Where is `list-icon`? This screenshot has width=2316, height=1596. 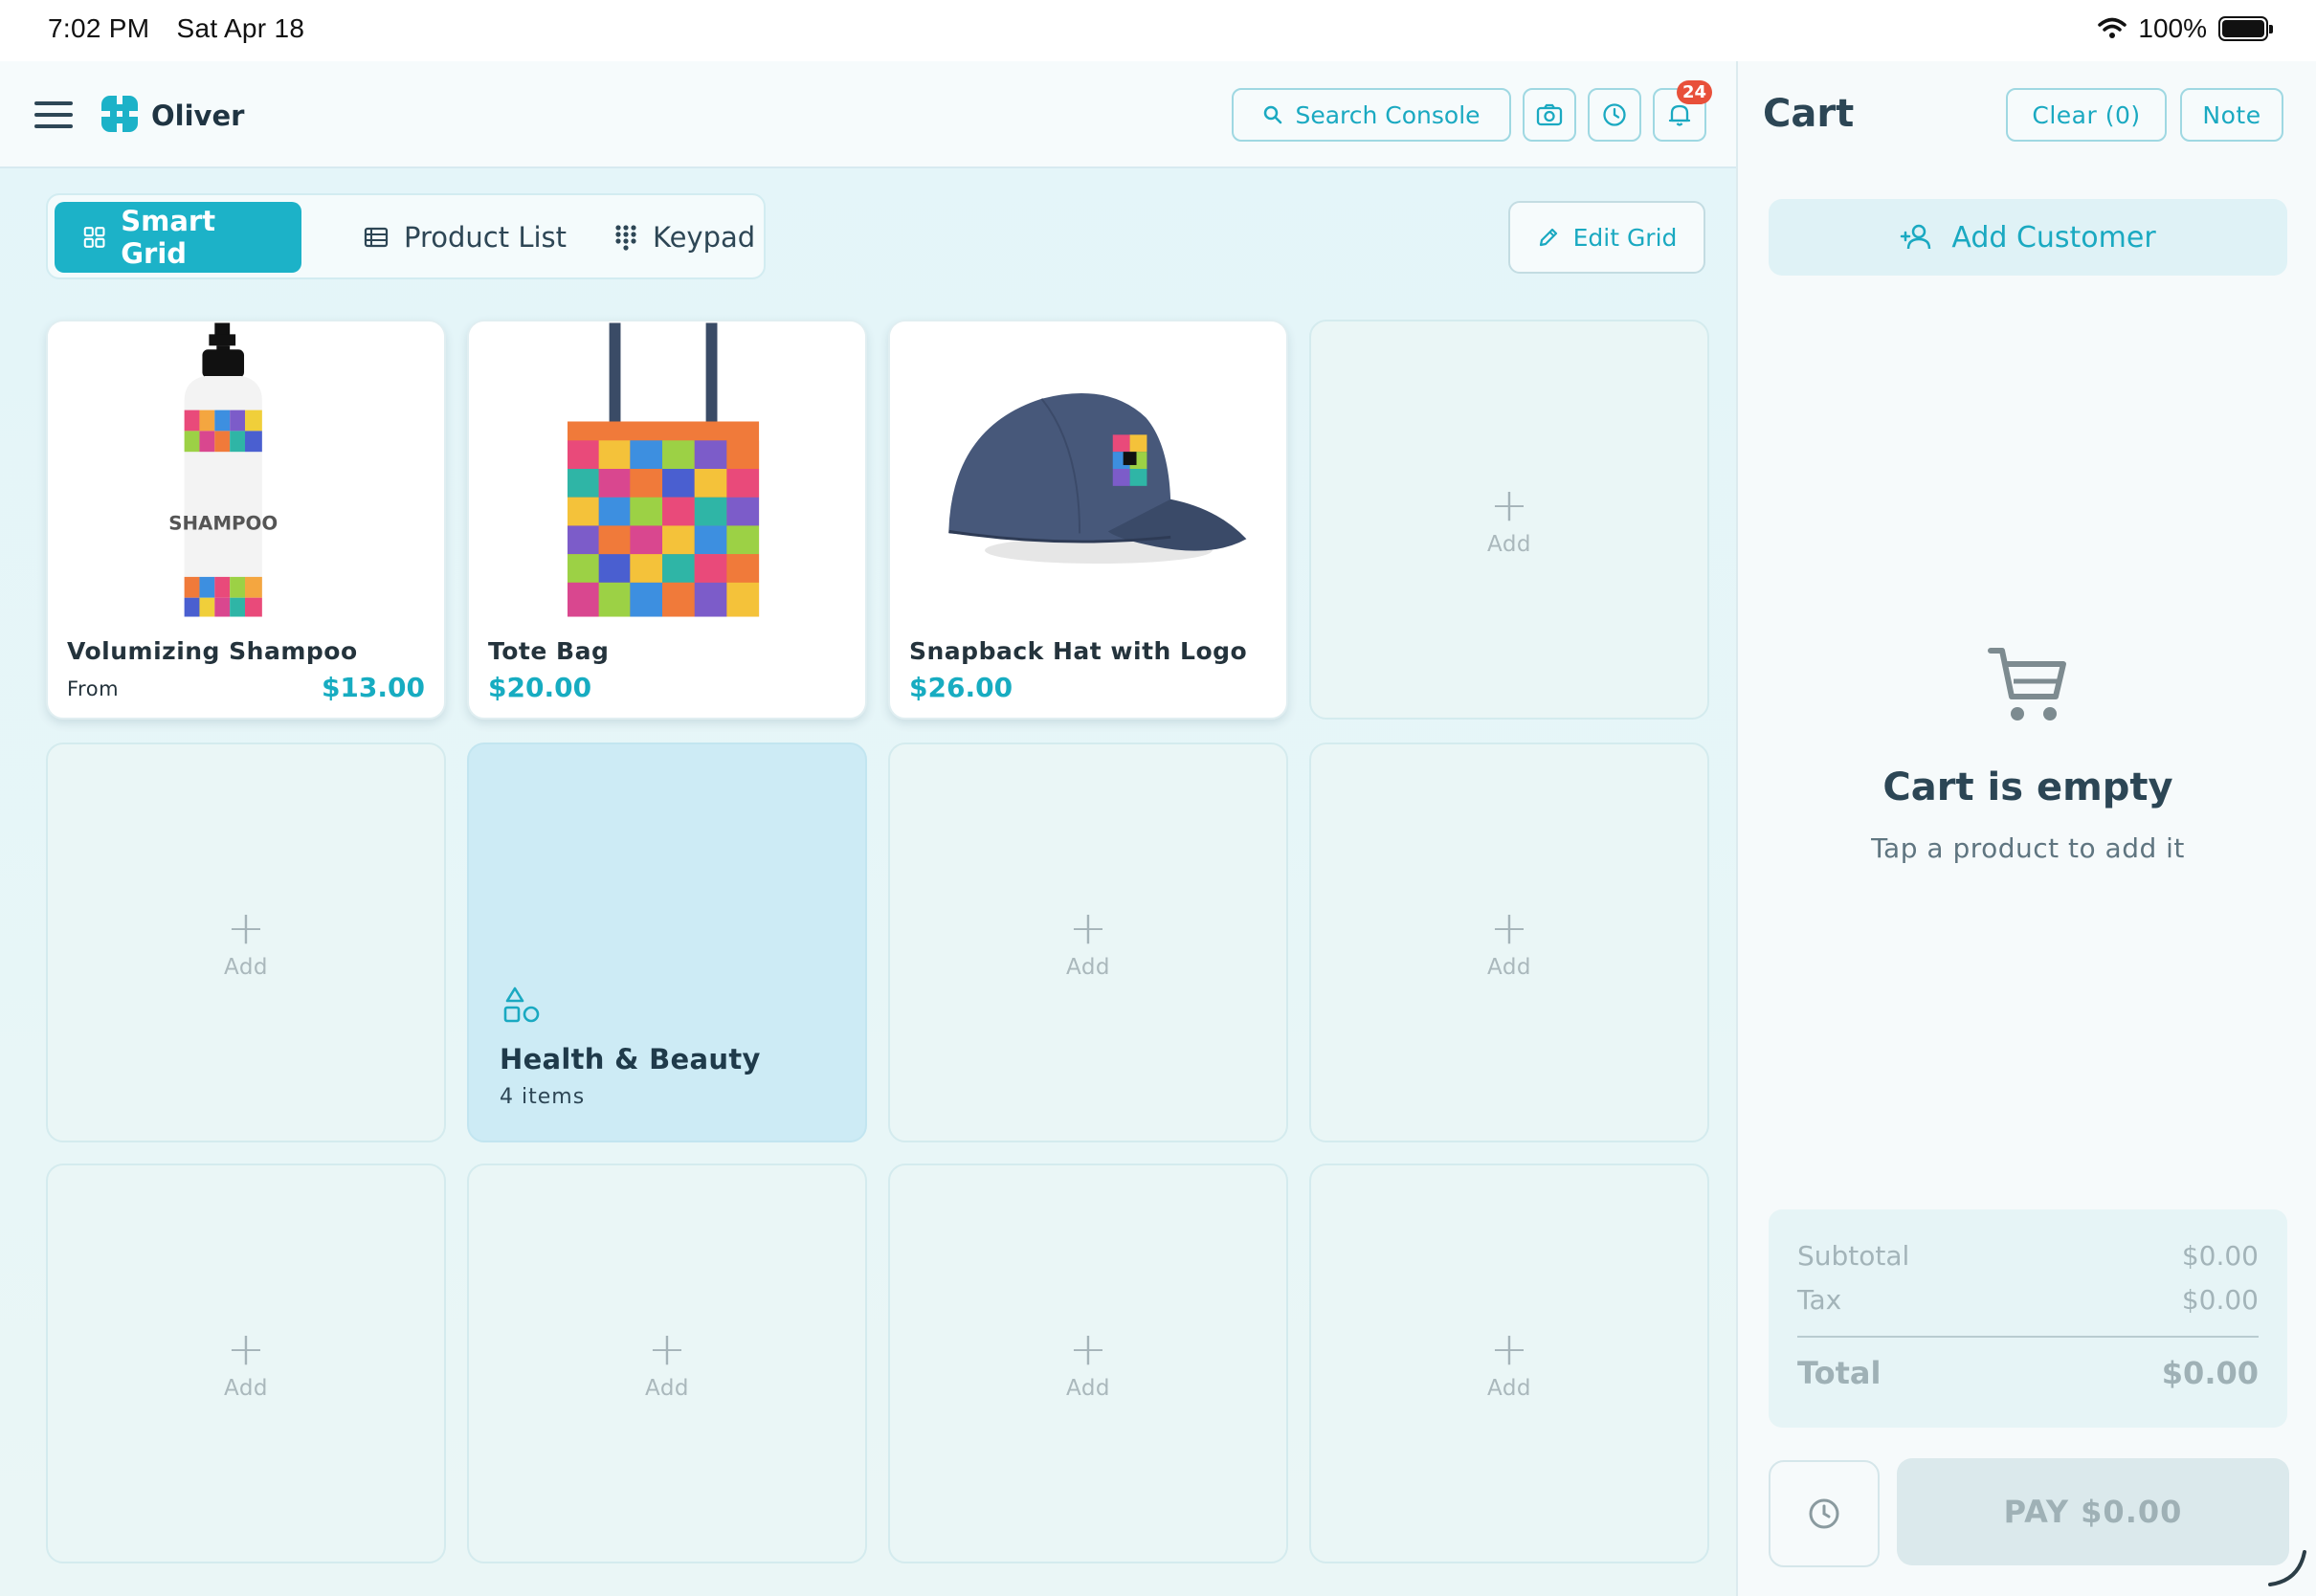 list-icon is located at coordinates (376, 238).